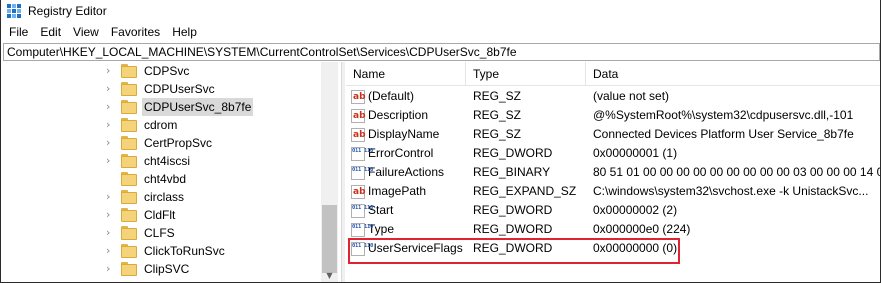 The height and width of the screenshot is (283, 881). I want to click on value-row: 011 110 Type REG_DWORD 0x000000e0 (224), so click(613, 229).